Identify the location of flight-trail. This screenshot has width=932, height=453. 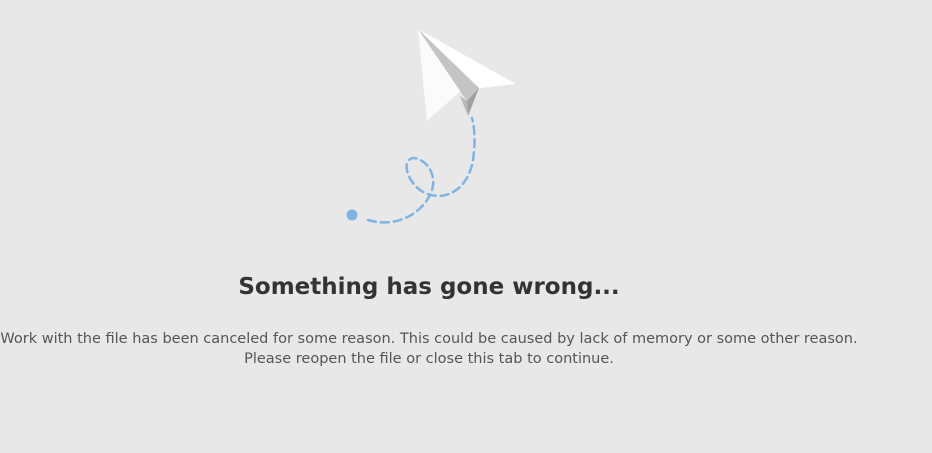
(421, 170).